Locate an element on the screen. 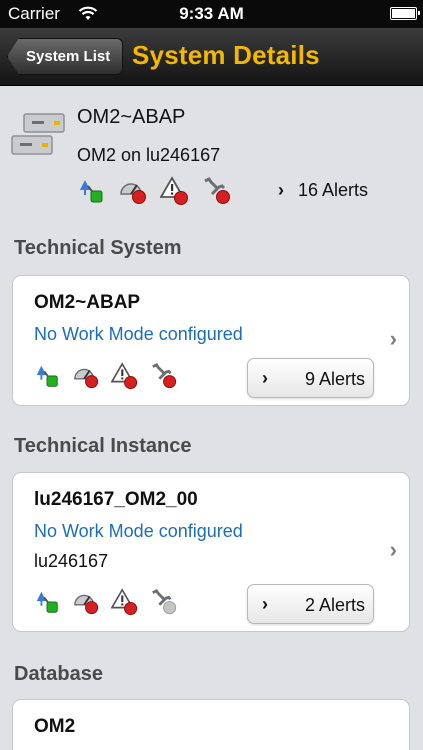  configuration-inactive-icon is located at coordinates (164, 602).